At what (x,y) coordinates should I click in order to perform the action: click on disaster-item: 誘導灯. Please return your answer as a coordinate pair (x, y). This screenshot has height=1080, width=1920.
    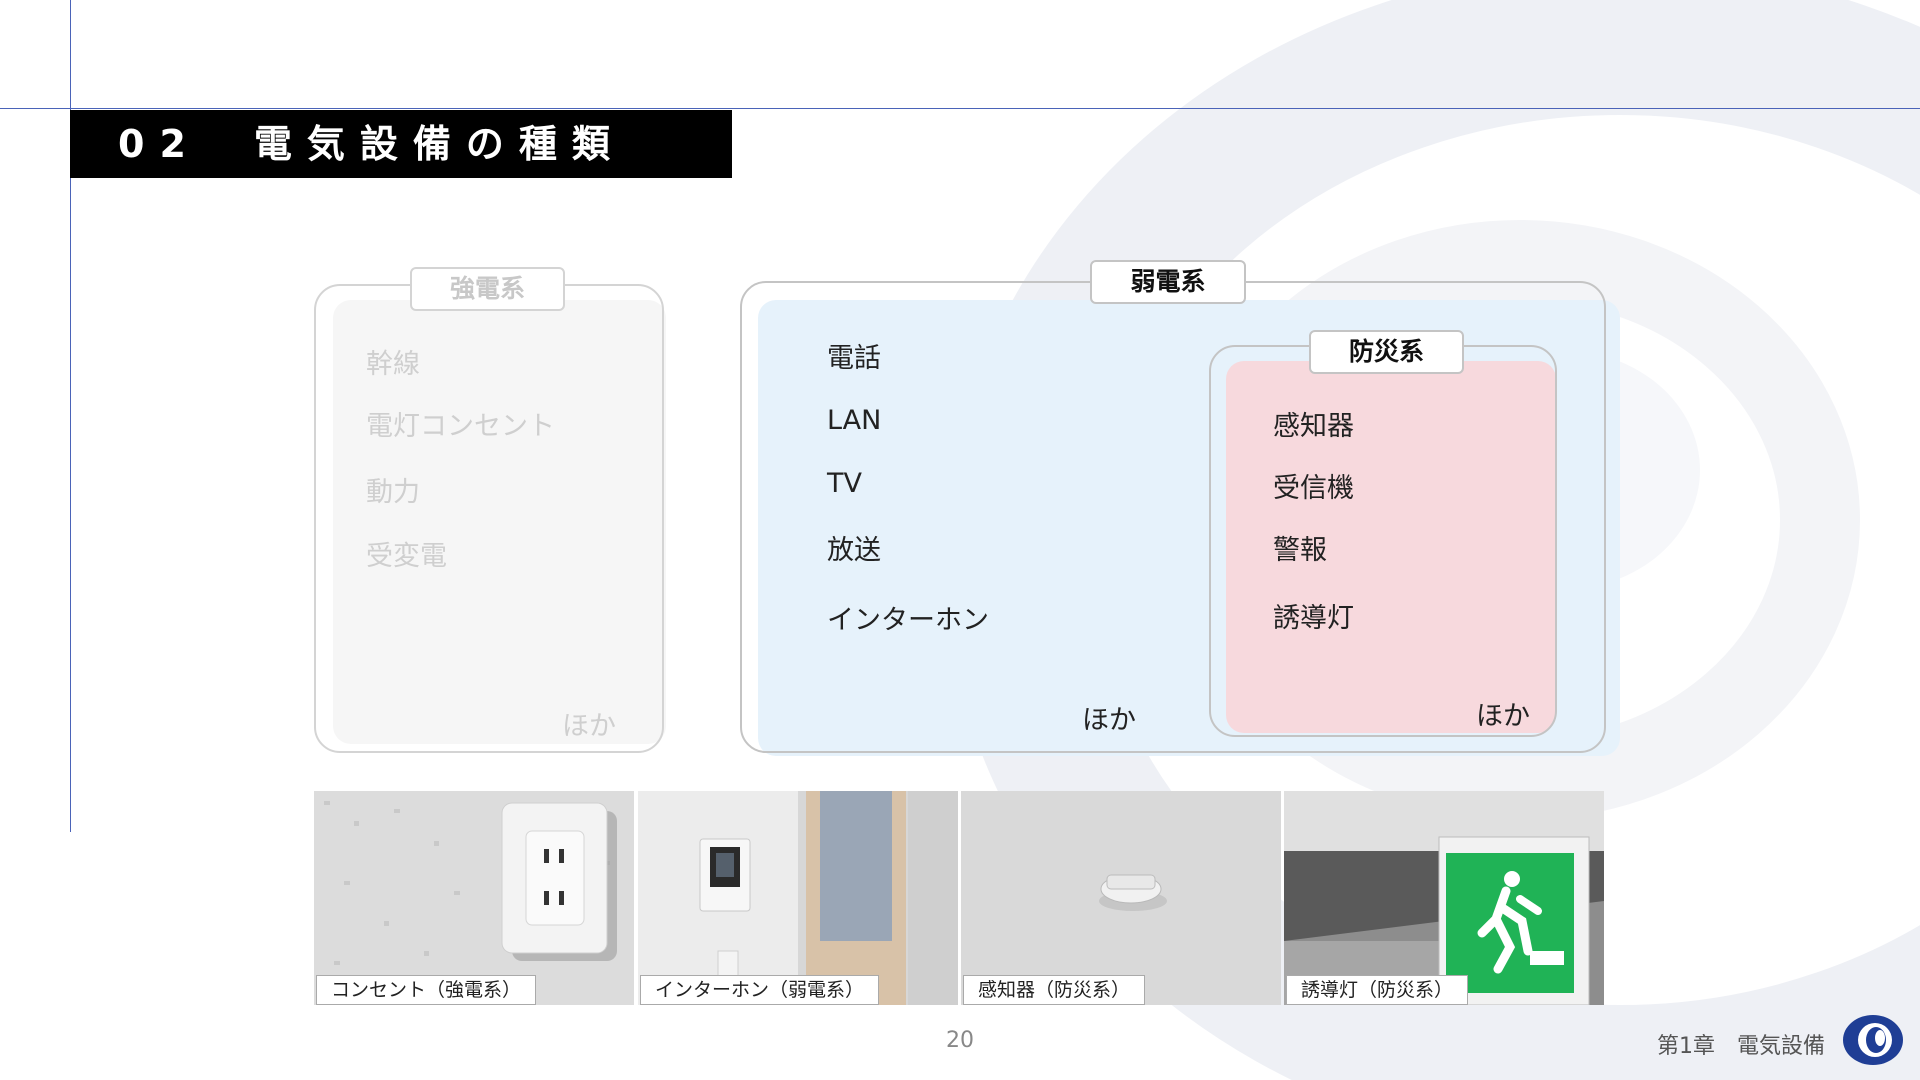
    Looking at the image, I should click on (1313, 618).